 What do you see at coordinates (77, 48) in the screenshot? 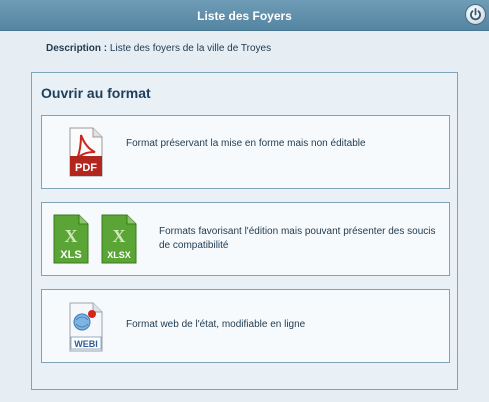
I see `description-label: Description :` at bounding box center [77, 48].